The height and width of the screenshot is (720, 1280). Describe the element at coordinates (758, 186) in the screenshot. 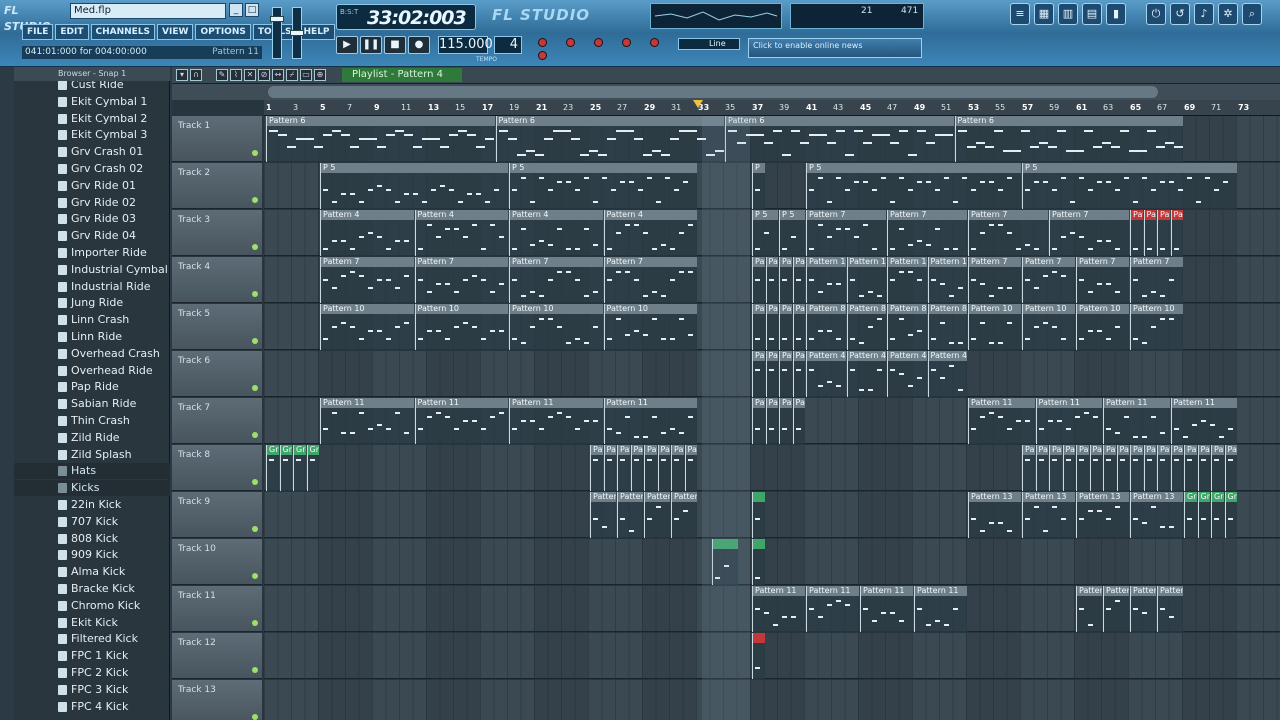

I see `pattern-clip: P` at that location.